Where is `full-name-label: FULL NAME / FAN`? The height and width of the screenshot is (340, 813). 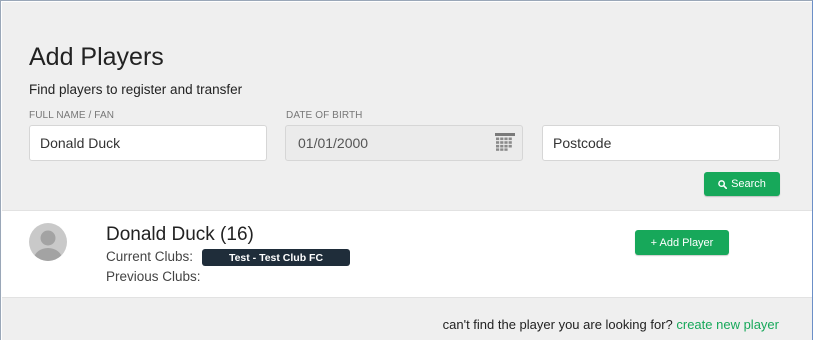
full-name-label: FULL NAME / FAN is located at coordinates (72, 115).